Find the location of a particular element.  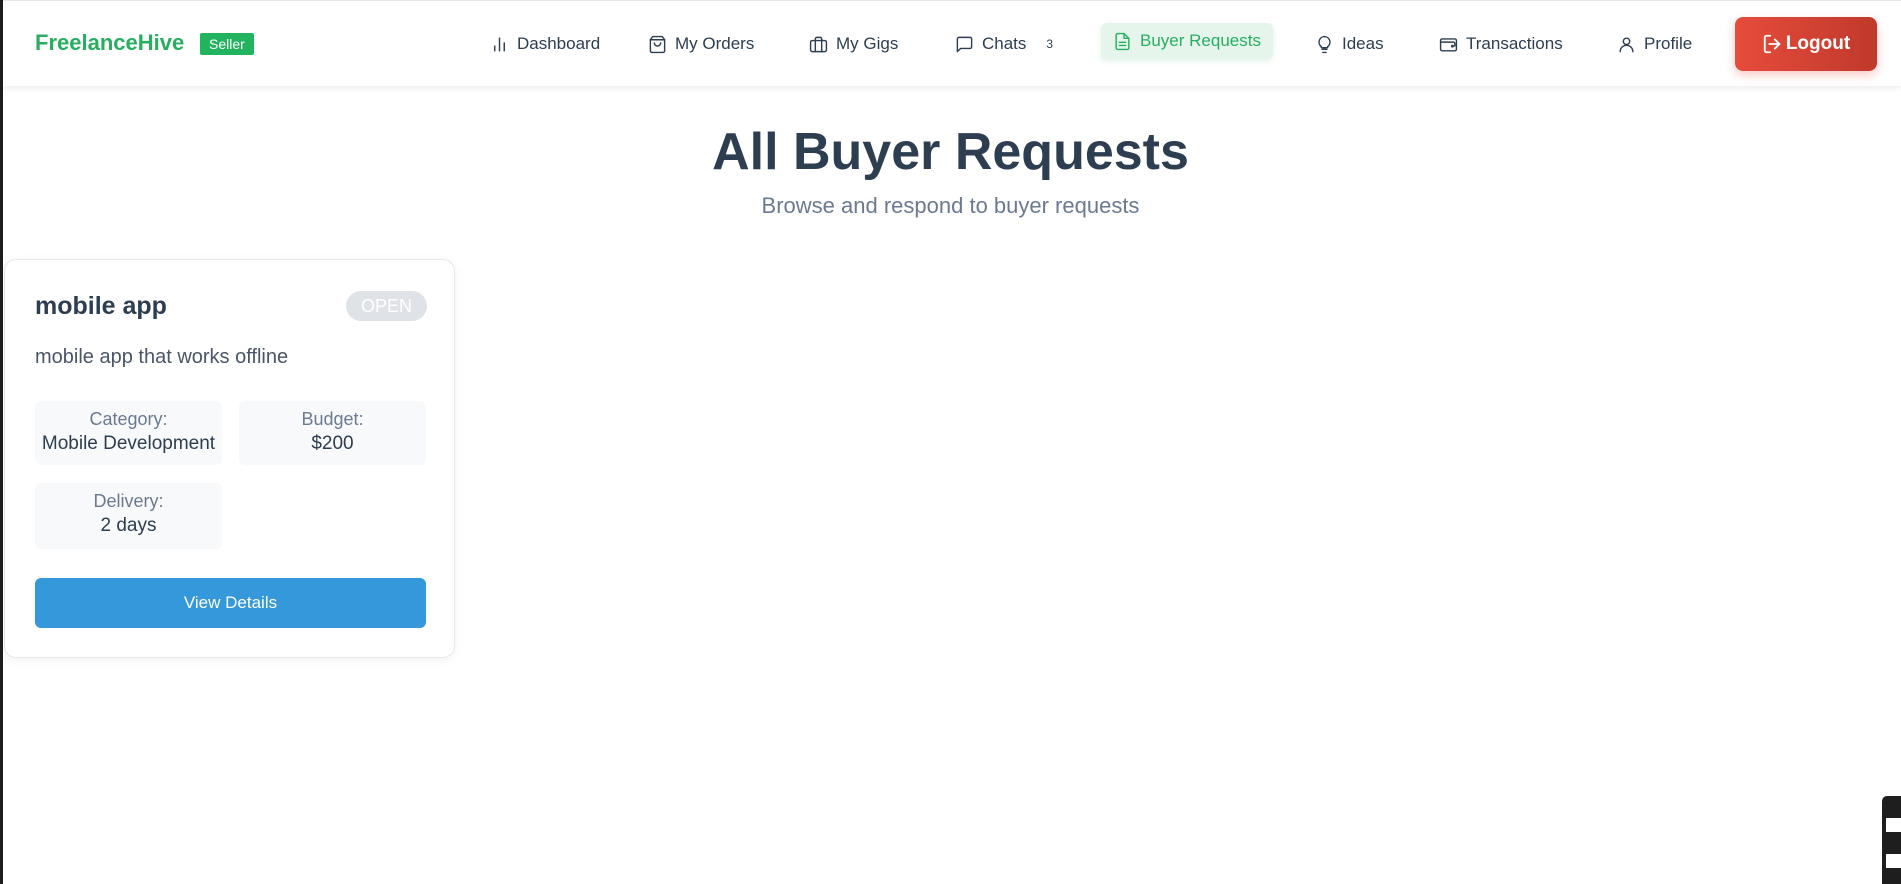

budget-label: Budget: is located at coordinates (332, 419).